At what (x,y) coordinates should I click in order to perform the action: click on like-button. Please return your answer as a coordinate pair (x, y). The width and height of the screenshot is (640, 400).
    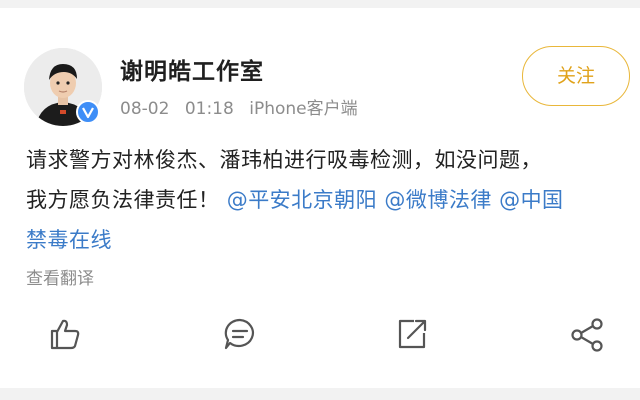
    Looking at the image, I should click on (66, 336).